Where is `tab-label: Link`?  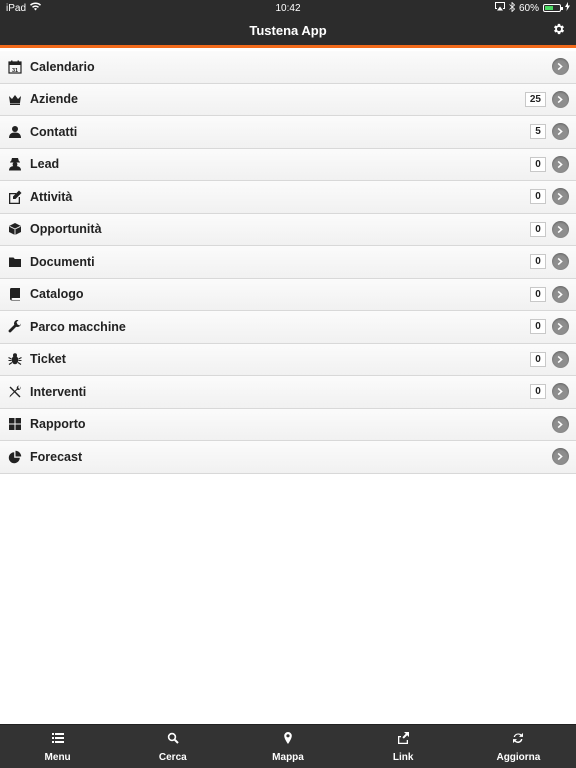 tab-label: Link is located at coordinates (403, 757).